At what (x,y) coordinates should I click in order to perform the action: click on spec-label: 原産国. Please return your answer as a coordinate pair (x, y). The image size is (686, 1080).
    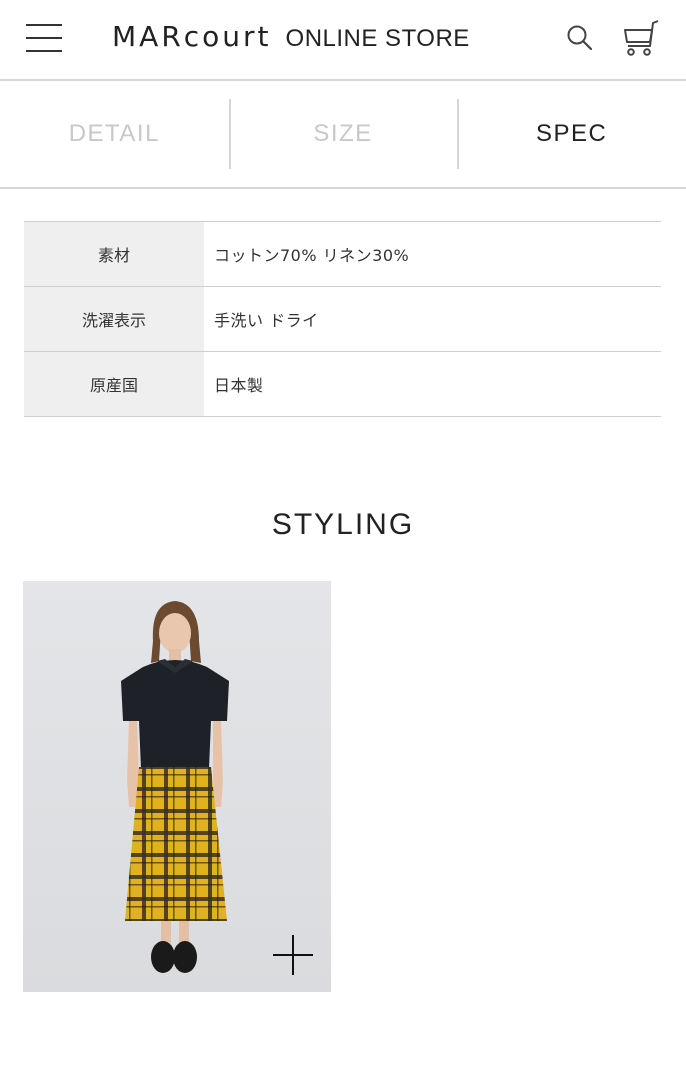
    Looking at the image, I should click on (114, 384).